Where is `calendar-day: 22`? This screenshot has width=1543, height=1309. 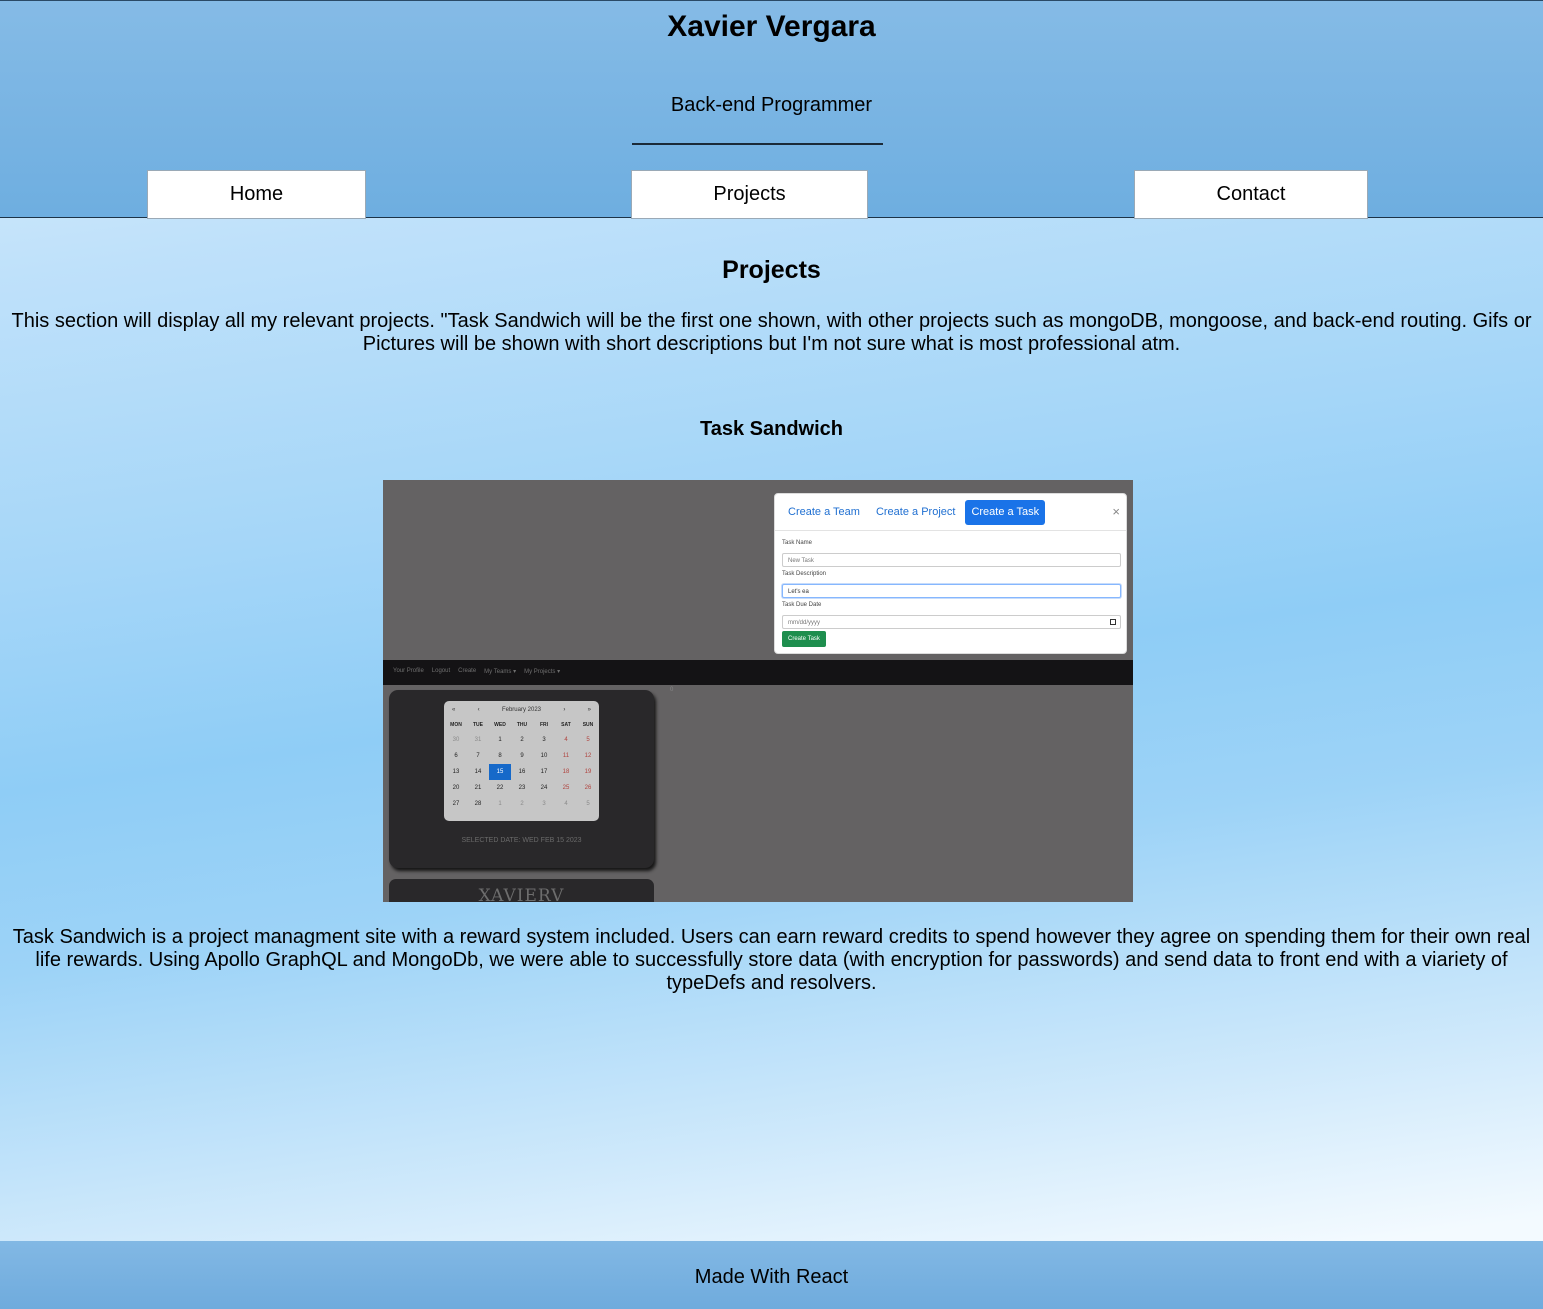
calendar-day: 22 is located at coordinates (500, 788).